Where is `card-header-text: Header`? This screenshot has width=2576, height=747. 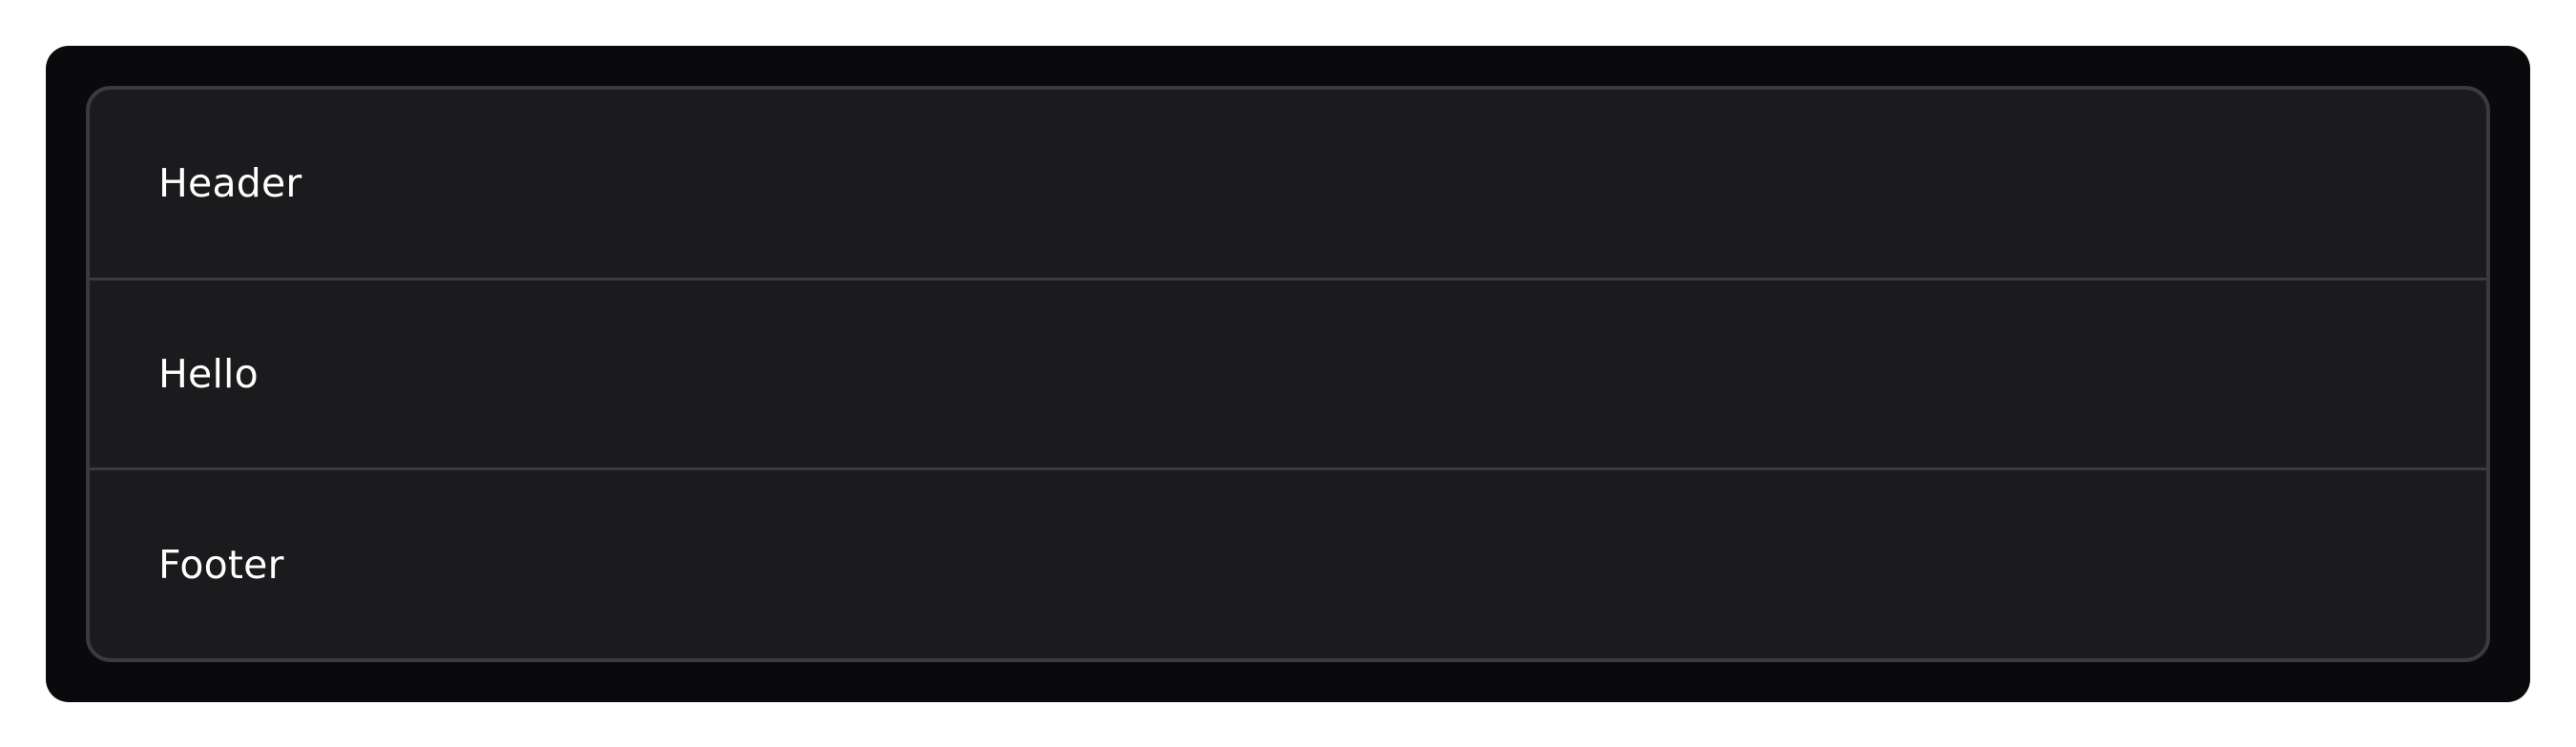
card-header-text: Header is located at coordinates (230, 183).